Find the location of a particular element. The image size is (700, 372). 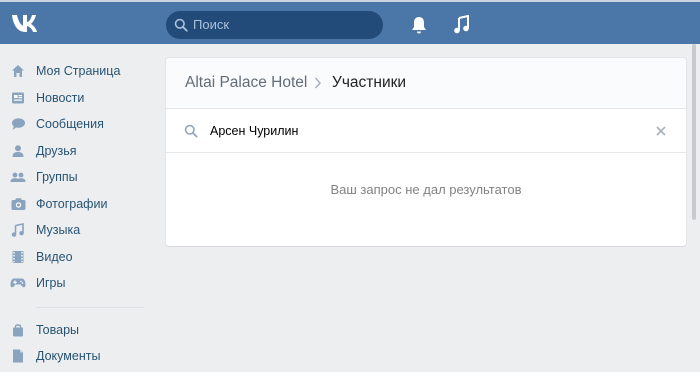

home-icon is located at coordinates (18, 71).